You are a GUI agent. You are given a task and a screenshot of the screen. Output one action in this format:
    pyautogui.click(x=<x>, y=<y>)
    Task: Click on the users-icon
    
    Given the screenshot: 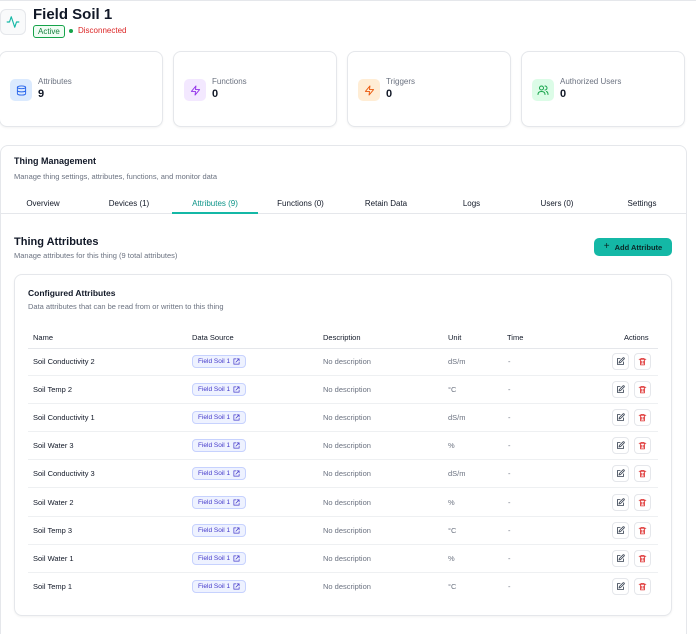 What is the action you would take?
    pyautogui.click(x=543, y=90)
    